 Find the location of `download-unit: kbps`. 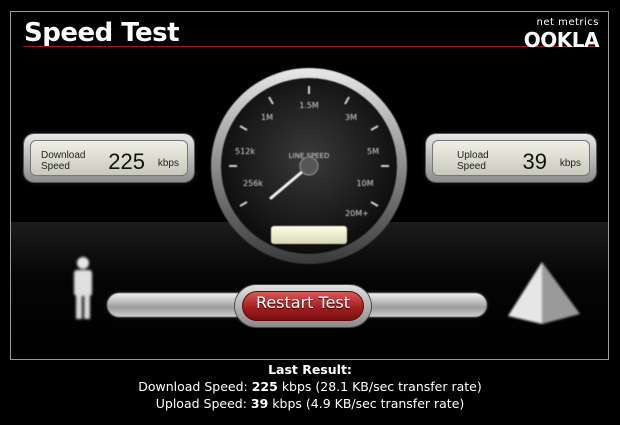

download-unit: kbps is located at coordinates (168, 163).